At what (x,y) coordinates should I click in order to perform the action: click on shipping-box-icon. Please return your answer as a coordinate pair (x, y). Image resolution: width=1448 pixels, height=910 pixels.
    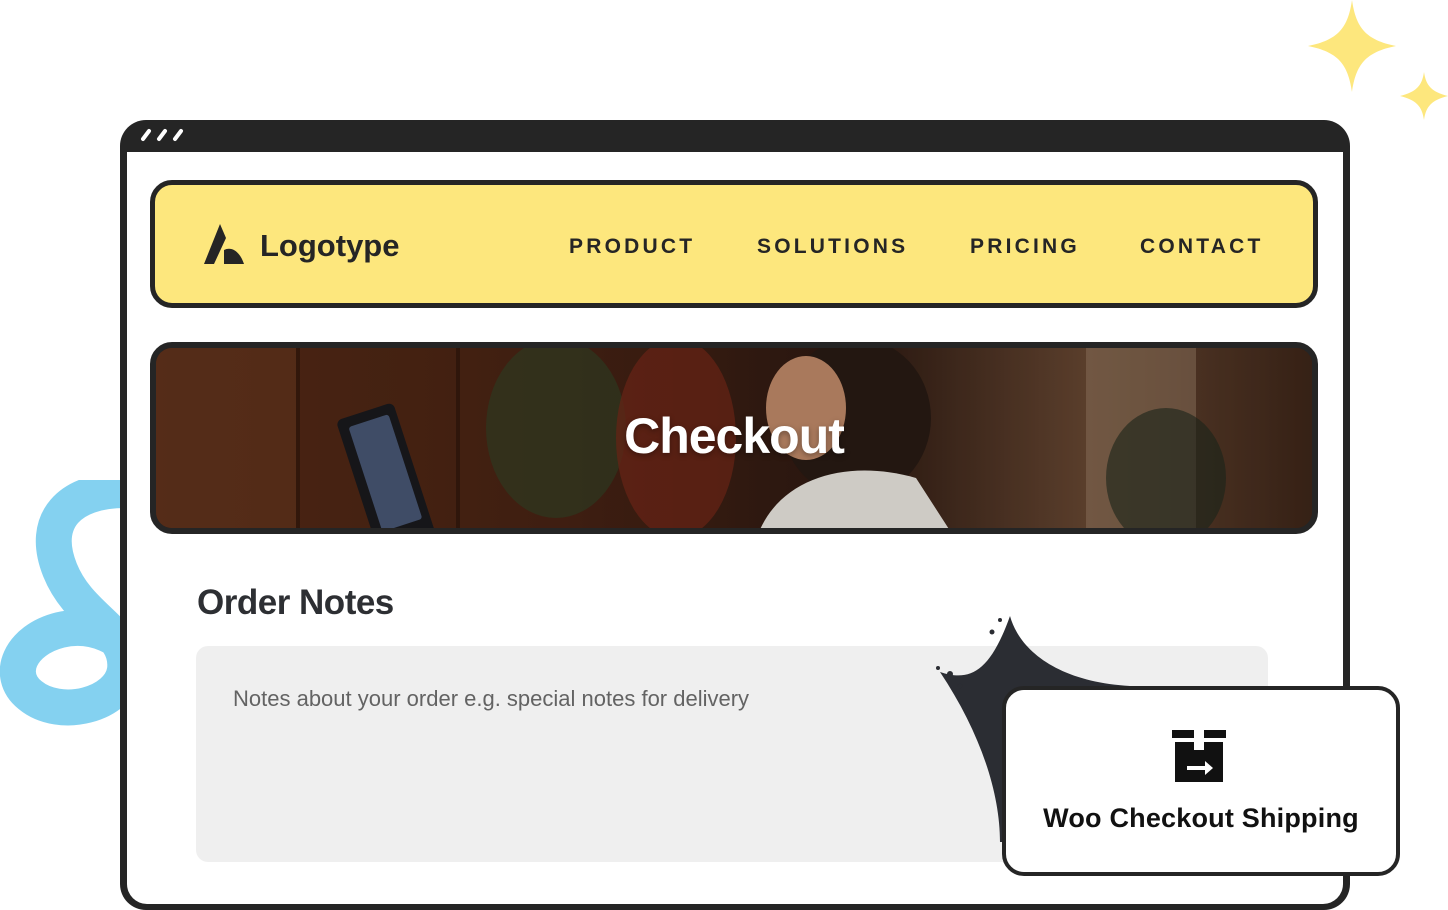
    Looking at the image, I should click on (1199, 756).